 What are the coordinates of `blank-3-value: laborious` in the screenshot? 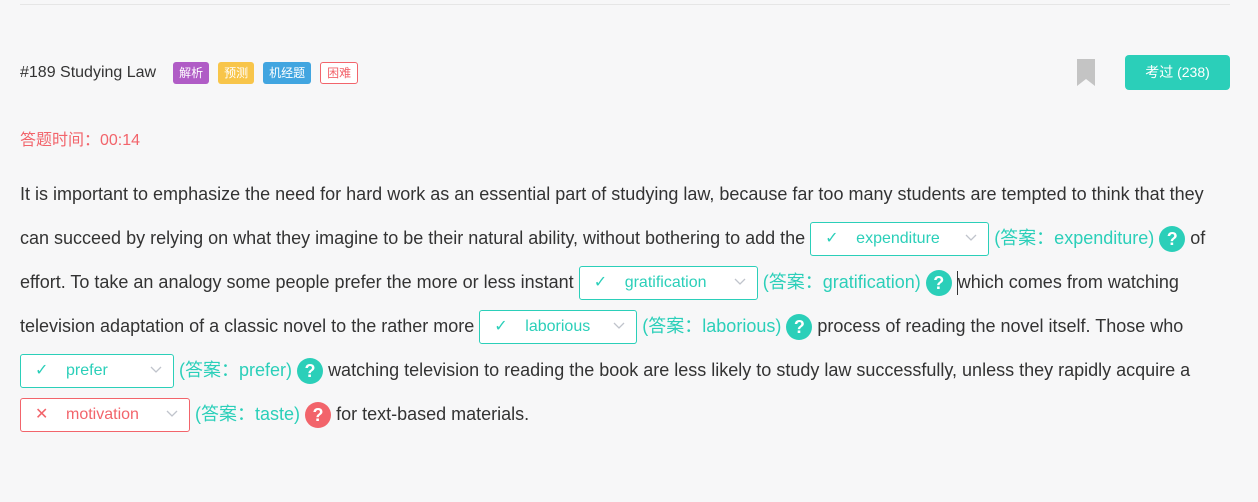 It's located at (558, 327).